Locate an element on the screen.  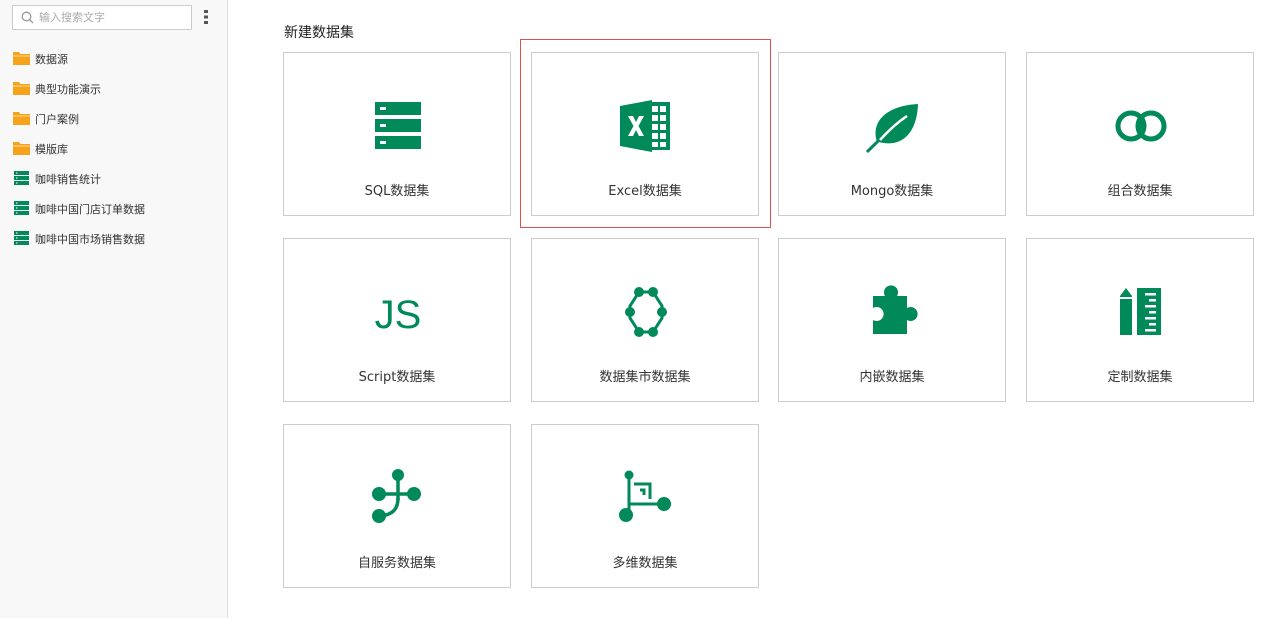
card-label: Excel数据集 is located at coordinates (645, 191).